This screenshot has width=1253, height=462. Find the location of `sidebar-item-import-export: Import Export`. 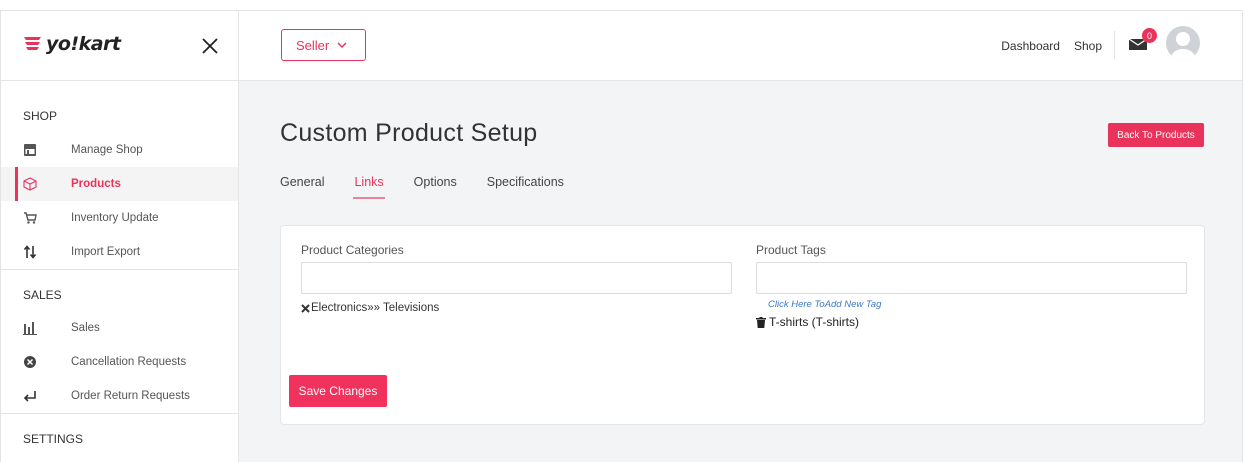

sidebar-item-import-export: Import Export is located at coordinates (119, 252).